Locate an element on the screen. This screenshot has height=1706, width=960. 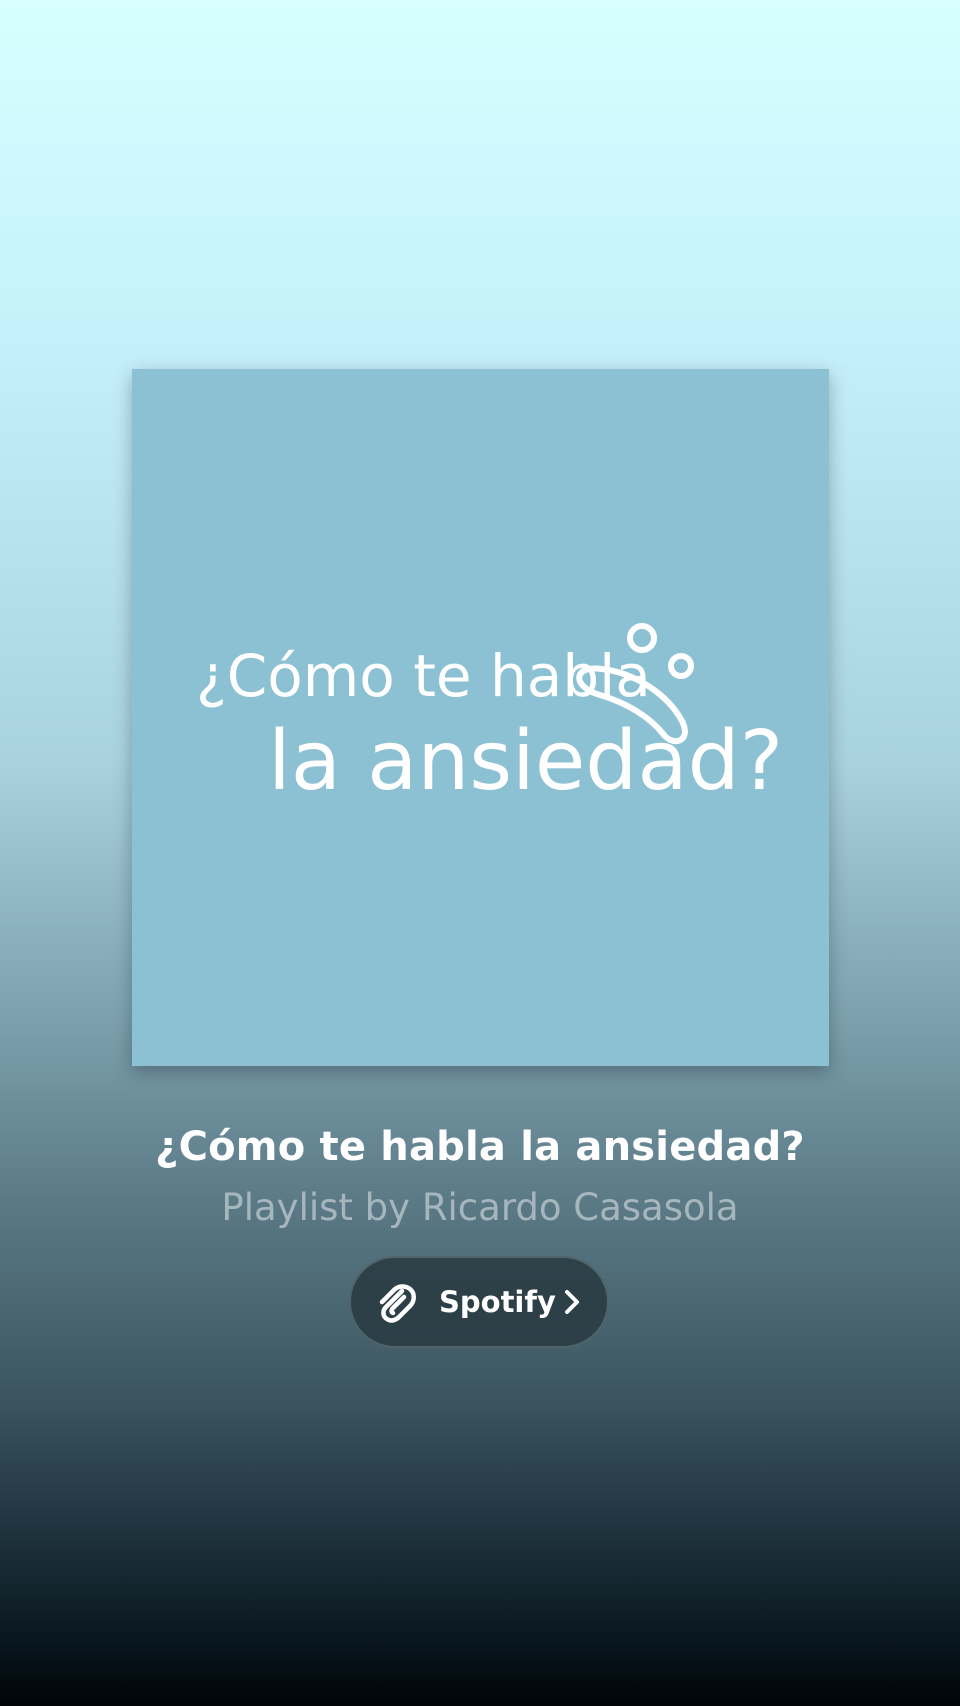
spotify-link-label: Spotify is located at coordinates (497, 1302).